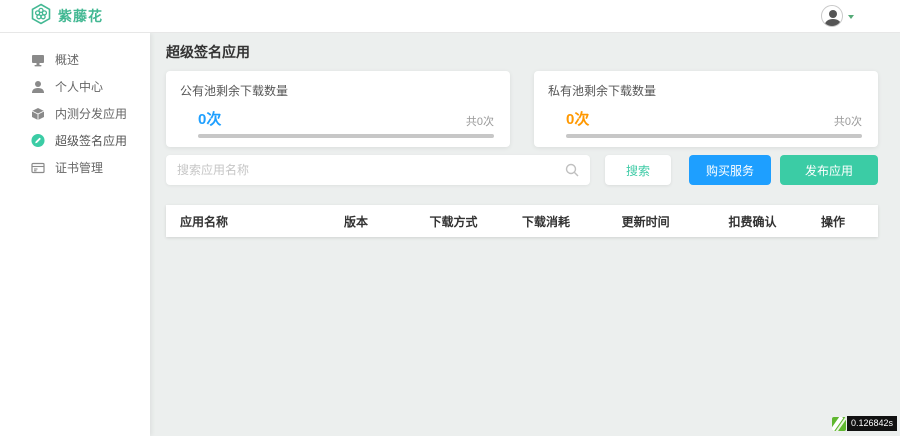 Image resolution: width=900 pixels, height=436 pixels. What do you see at coordinates (602, 91) in the screenshot?
I see `card-label: 私有池剩余下载数量` at bounding box center [602, 91].